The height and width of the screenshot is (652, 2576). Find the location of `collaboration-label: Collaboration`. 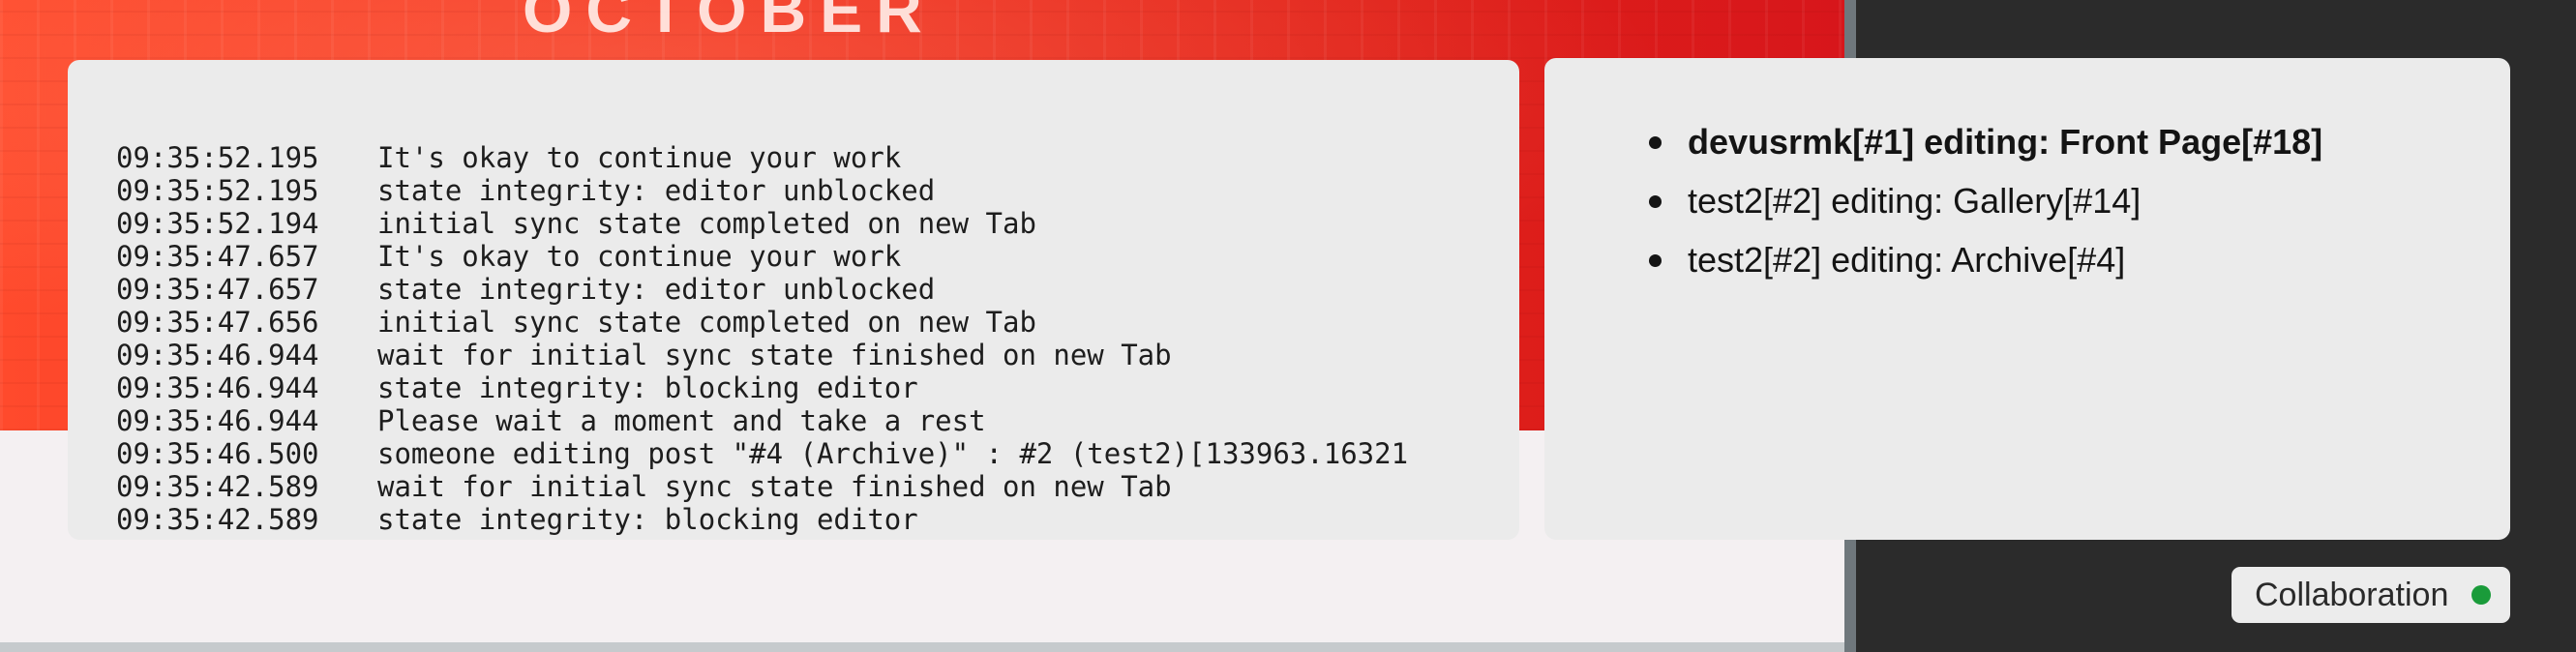

collaboration-label: Collaboration is located at coordinates (2352, 594).